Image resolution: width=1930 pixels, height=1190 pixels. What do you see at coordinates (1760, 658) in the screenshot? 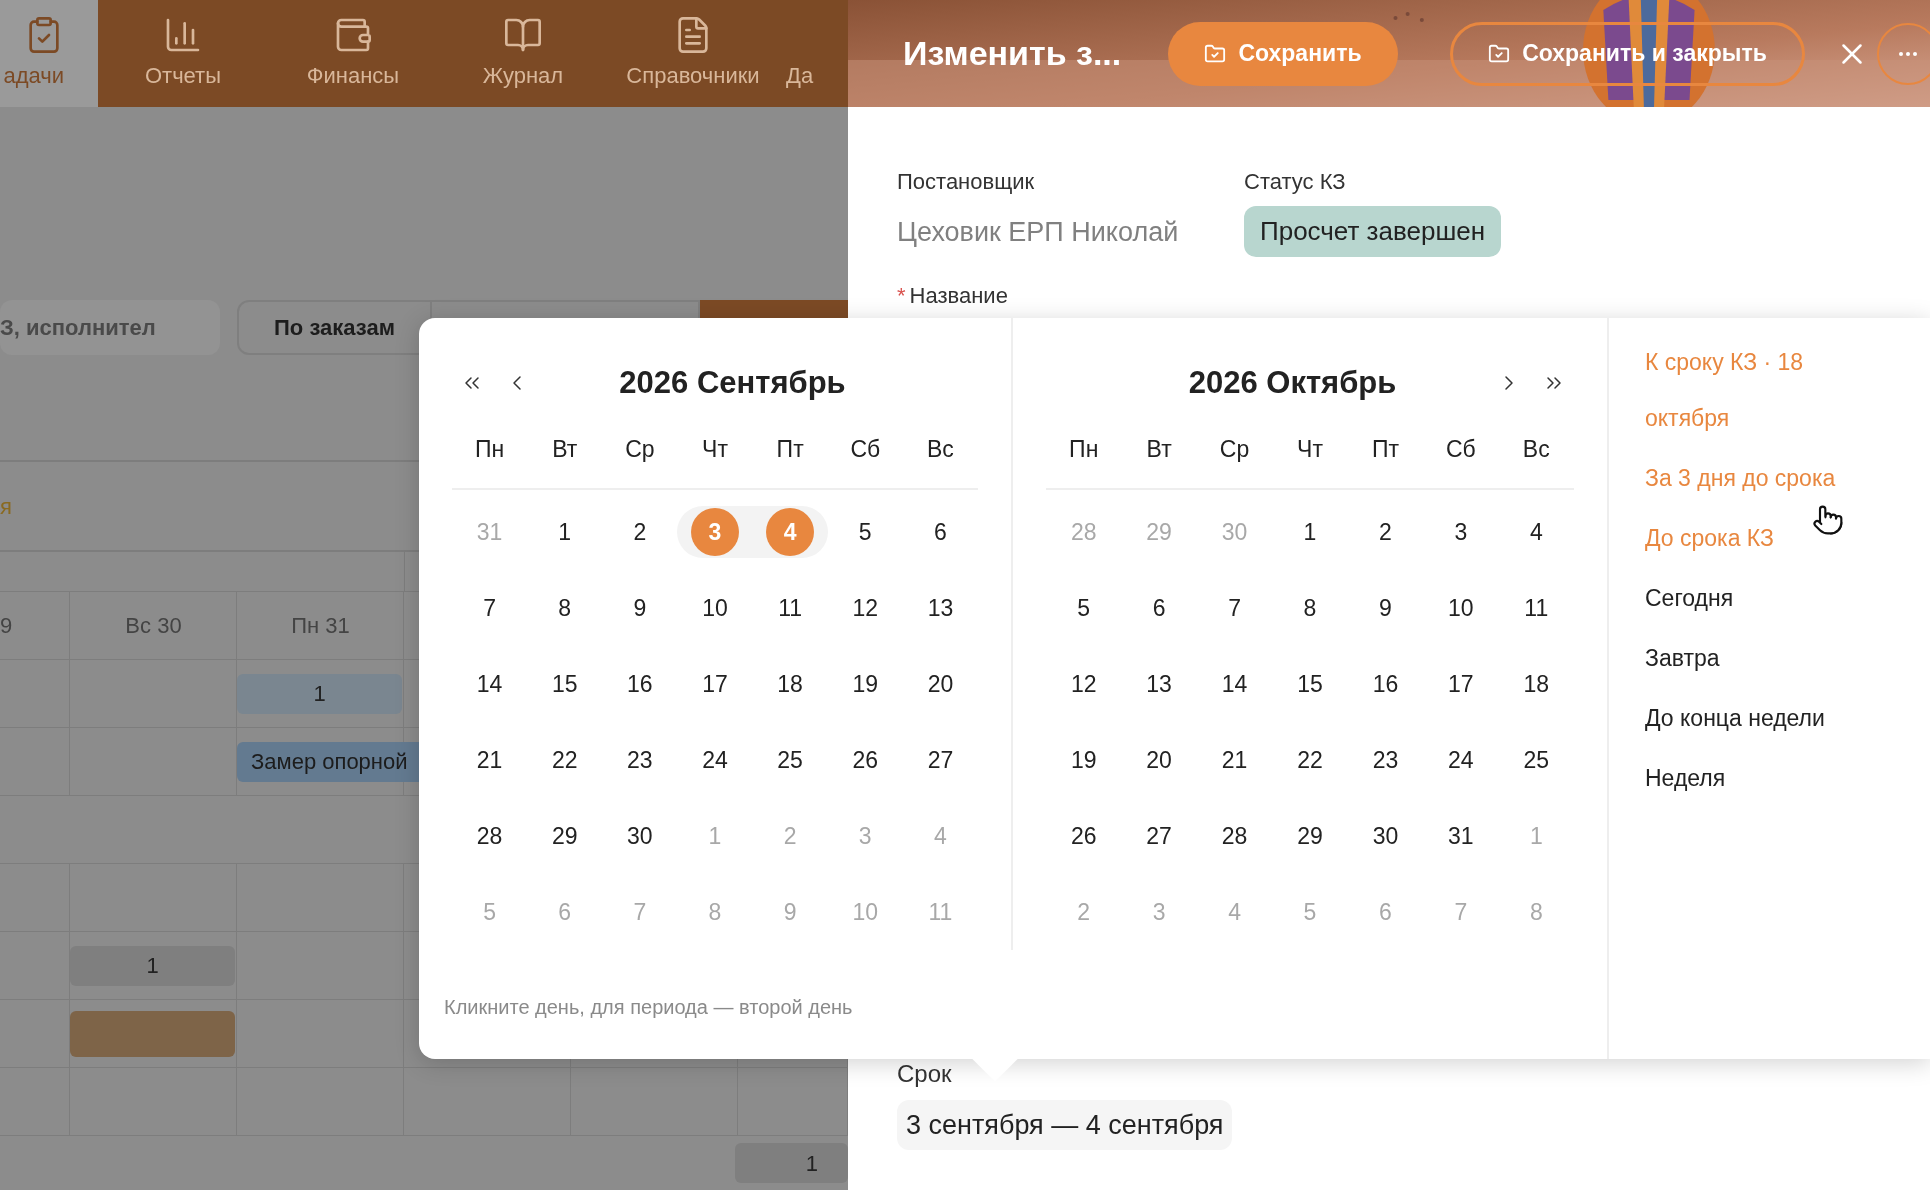
I see `preset-option: Завтра` at bounding box center [1760, 658].